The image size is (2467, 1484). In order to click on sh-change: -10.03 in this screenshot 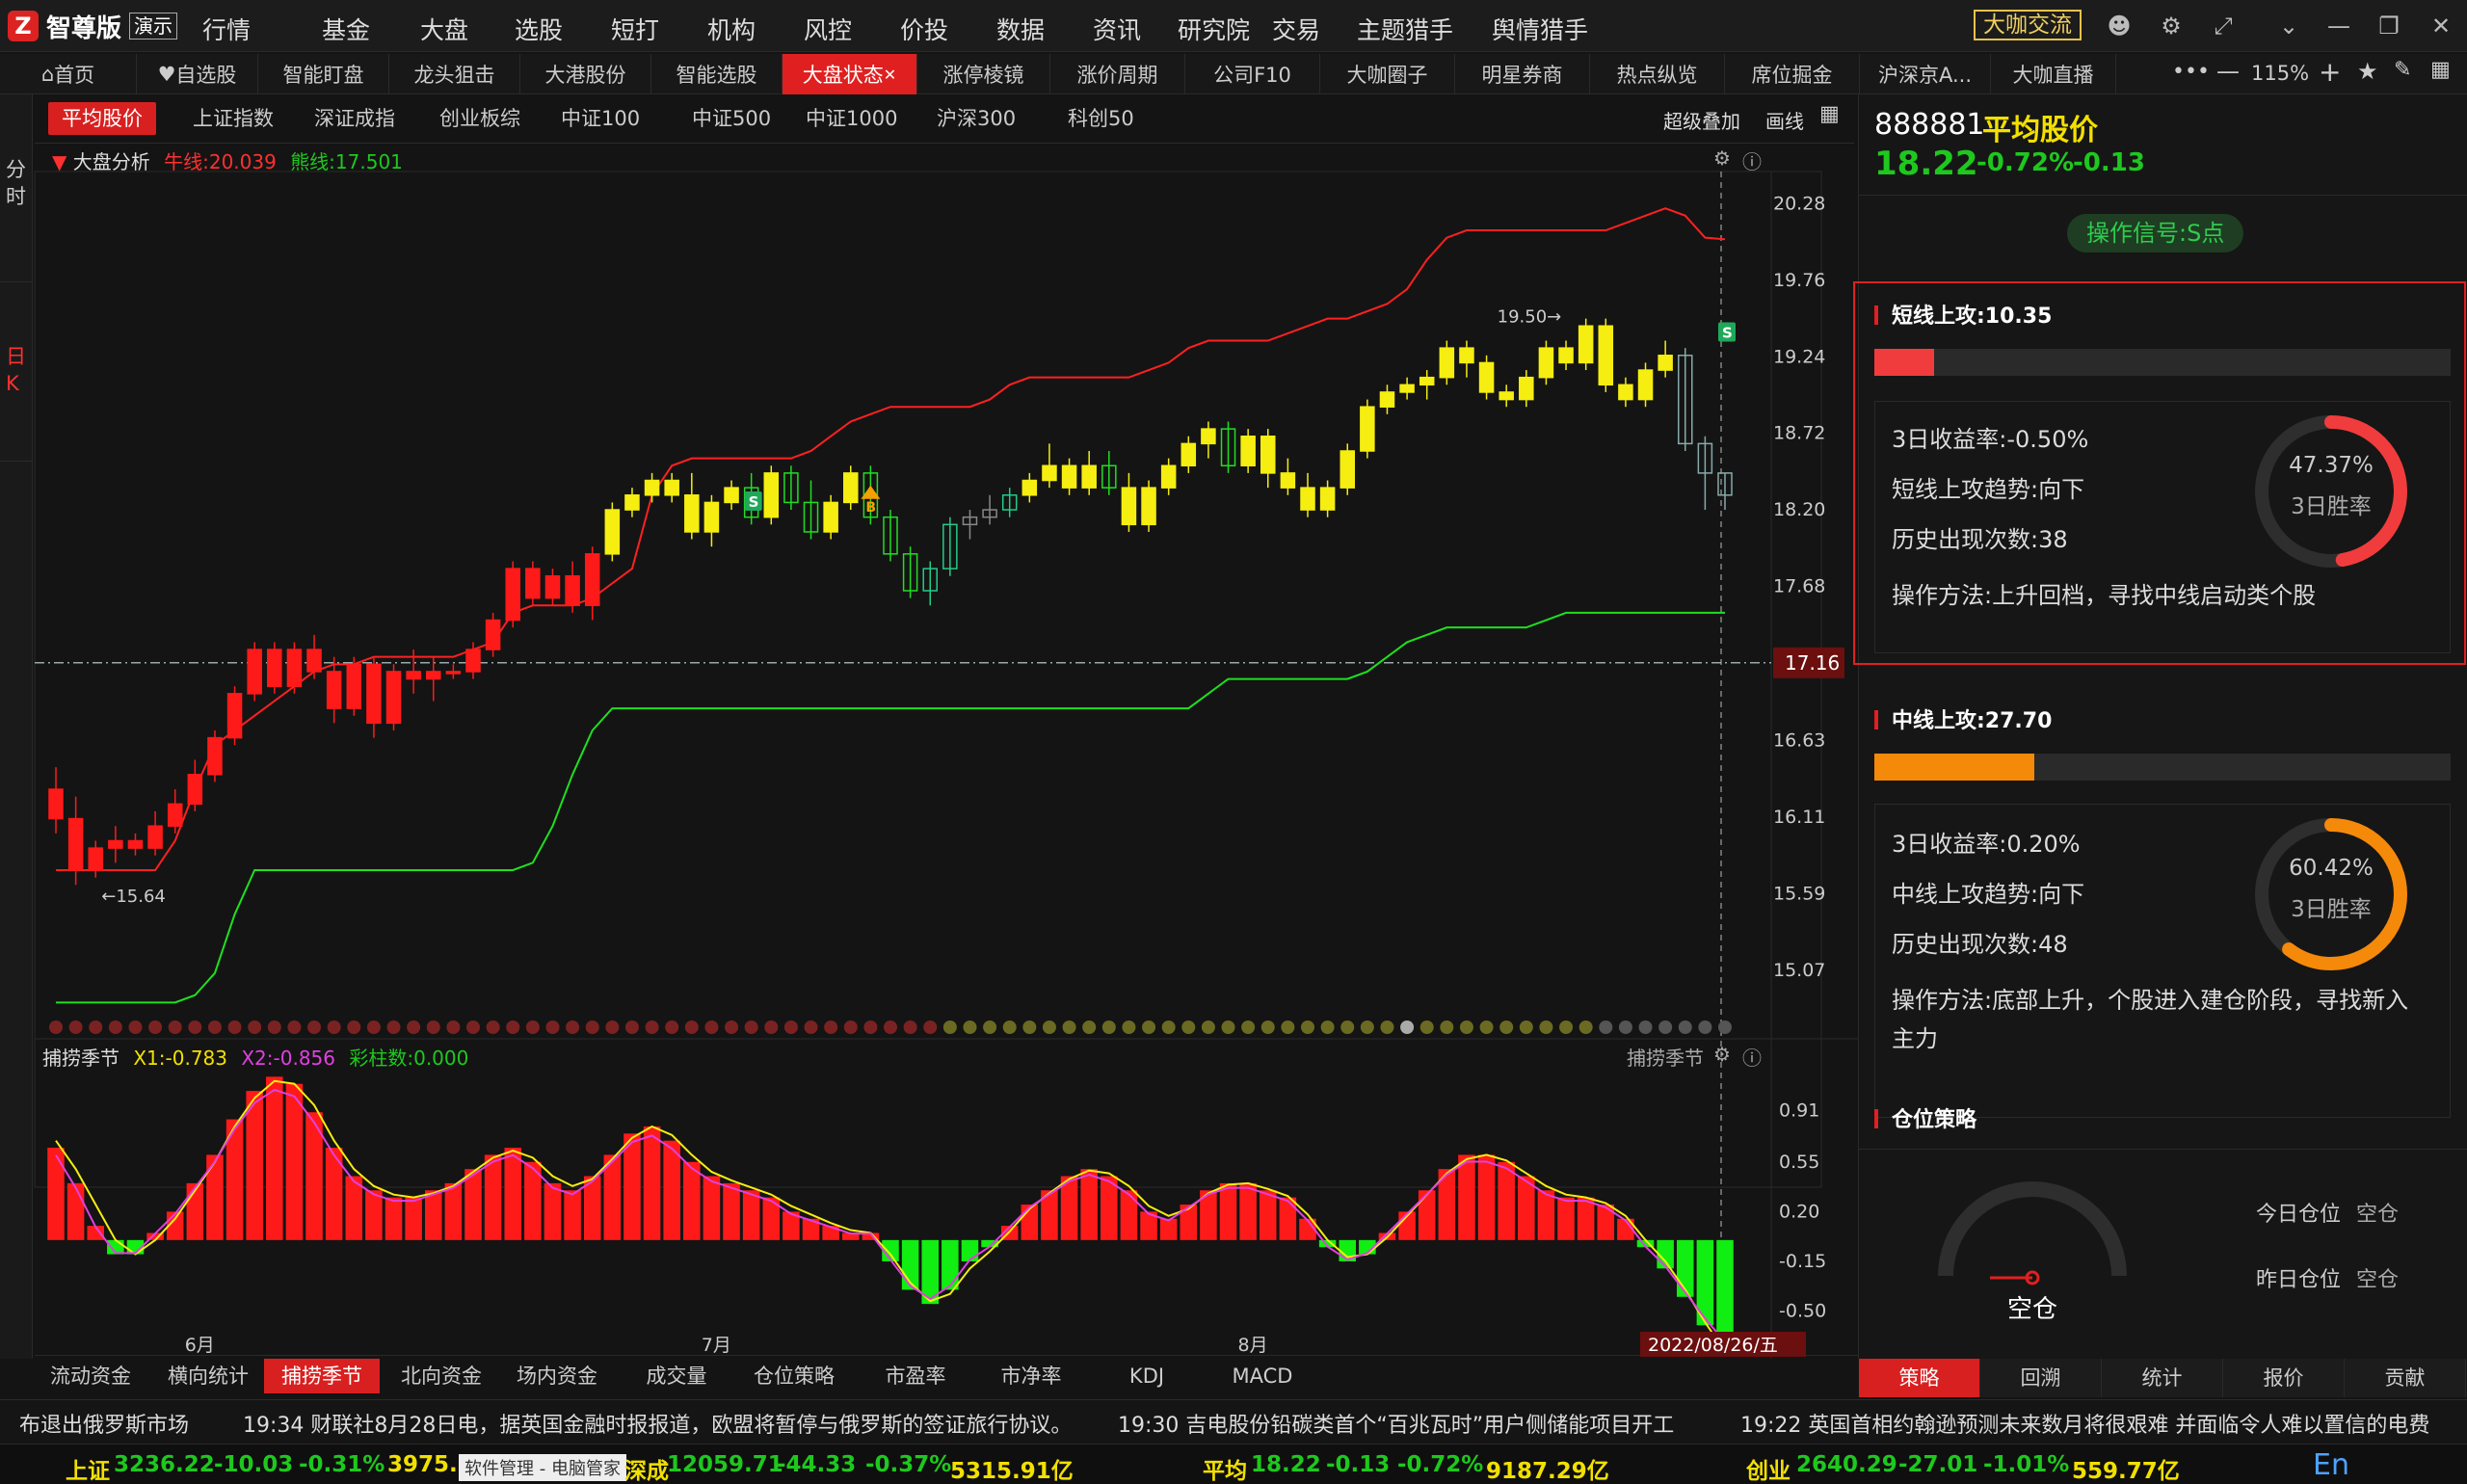, I will do `click(254, 1464)`.